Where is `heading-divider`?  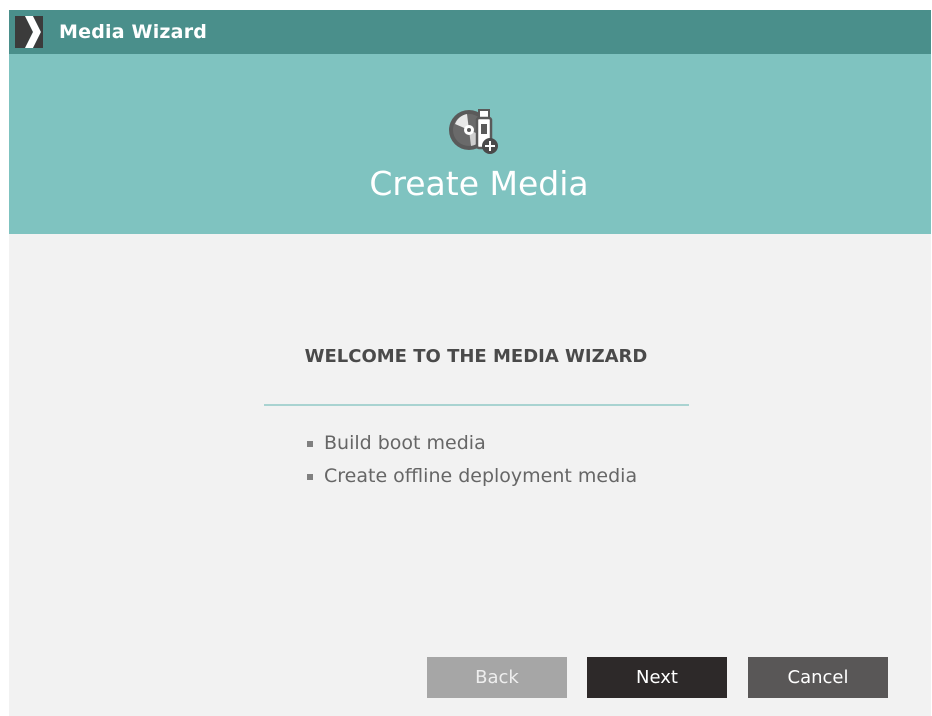
heading-divider is located at coordinates (476, 405).